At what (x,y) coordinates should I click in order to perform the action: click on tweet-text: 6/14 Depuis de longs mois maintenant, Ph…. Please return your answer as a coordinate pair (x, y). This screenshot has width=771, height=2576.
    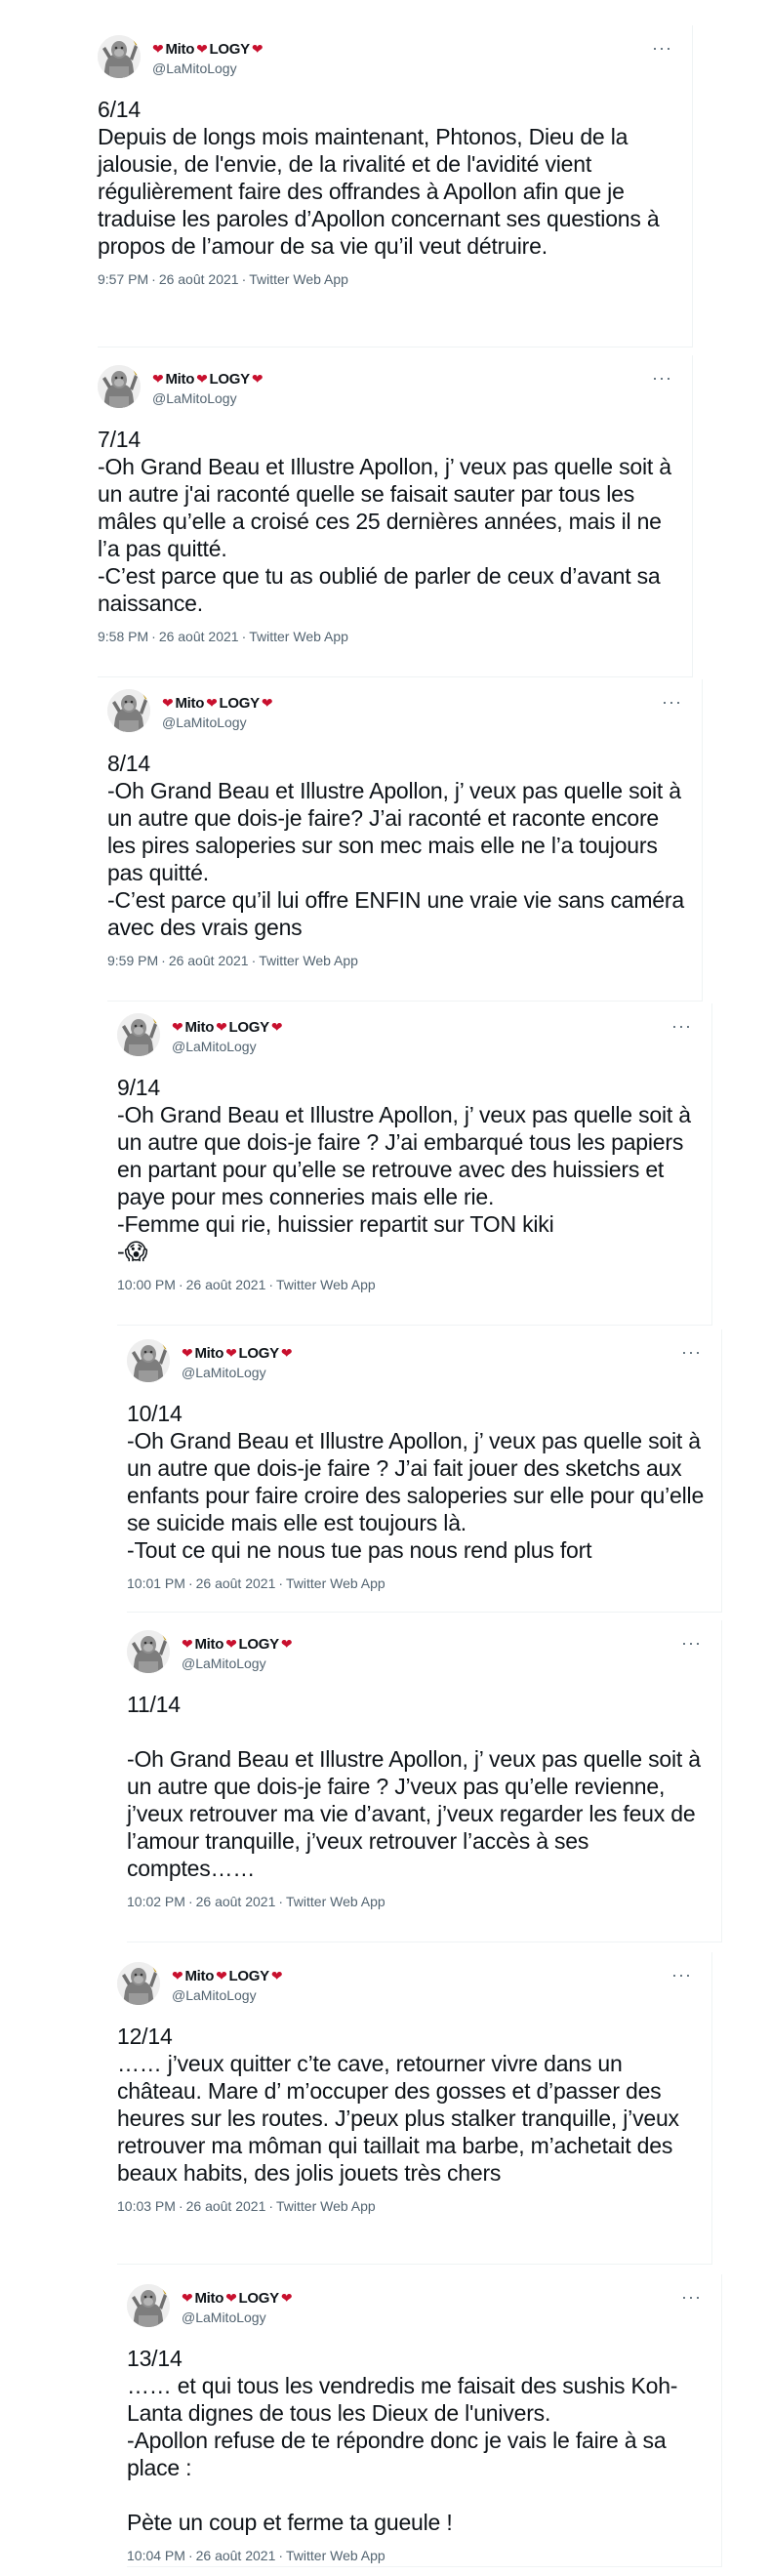
    Looking at the image, I should click on (379, 178).